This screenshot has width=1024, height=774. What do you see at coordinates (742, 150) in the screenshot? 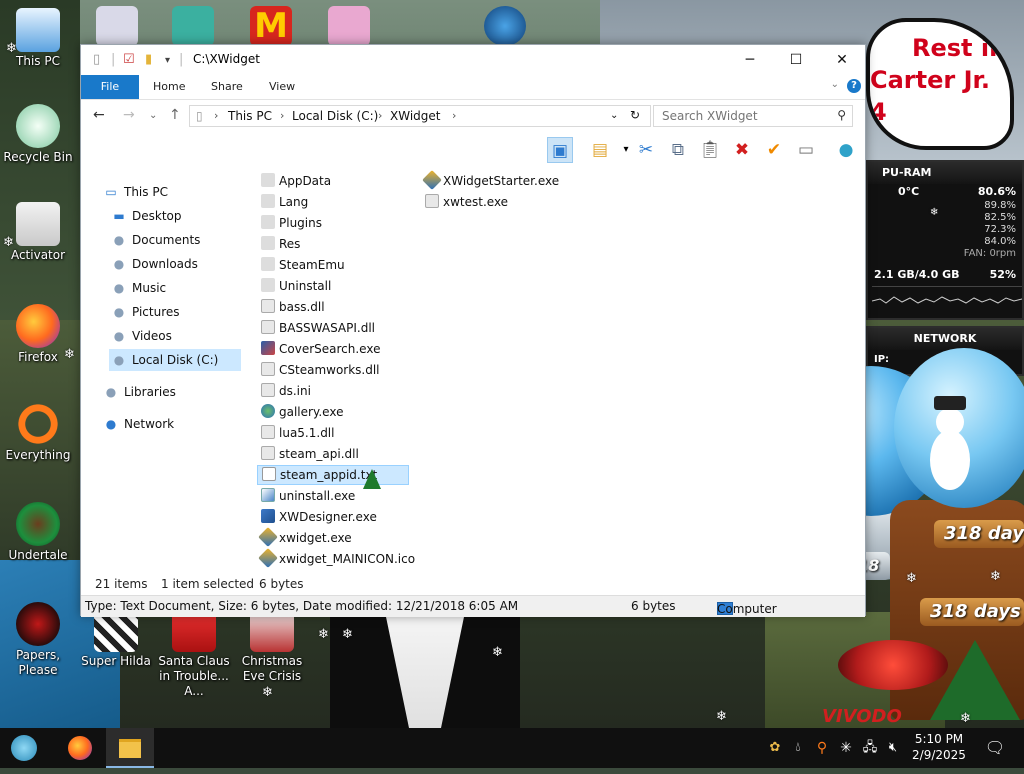
I see `delete-icon: ✖` at bounding box center [742, 150].